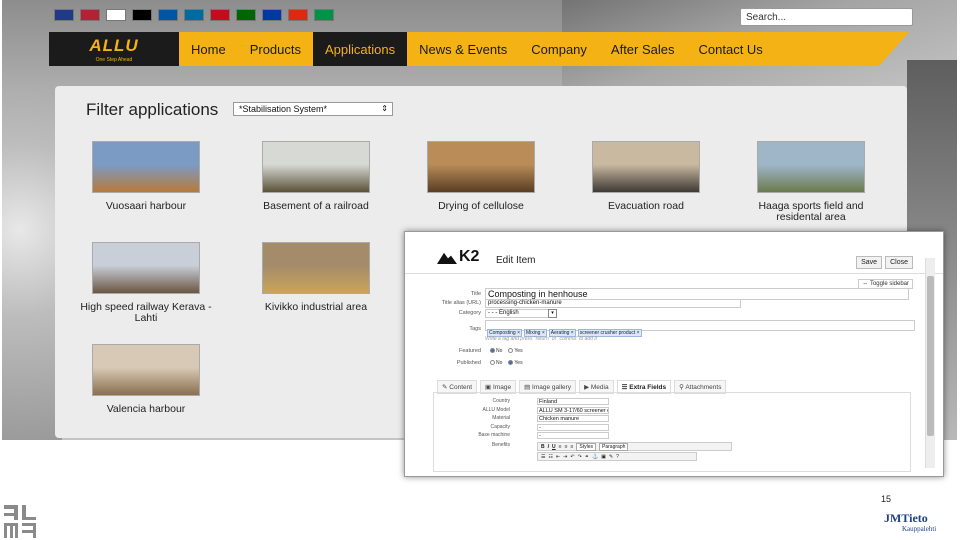  I want to click on finland-flag-icon, so click(116, 15).